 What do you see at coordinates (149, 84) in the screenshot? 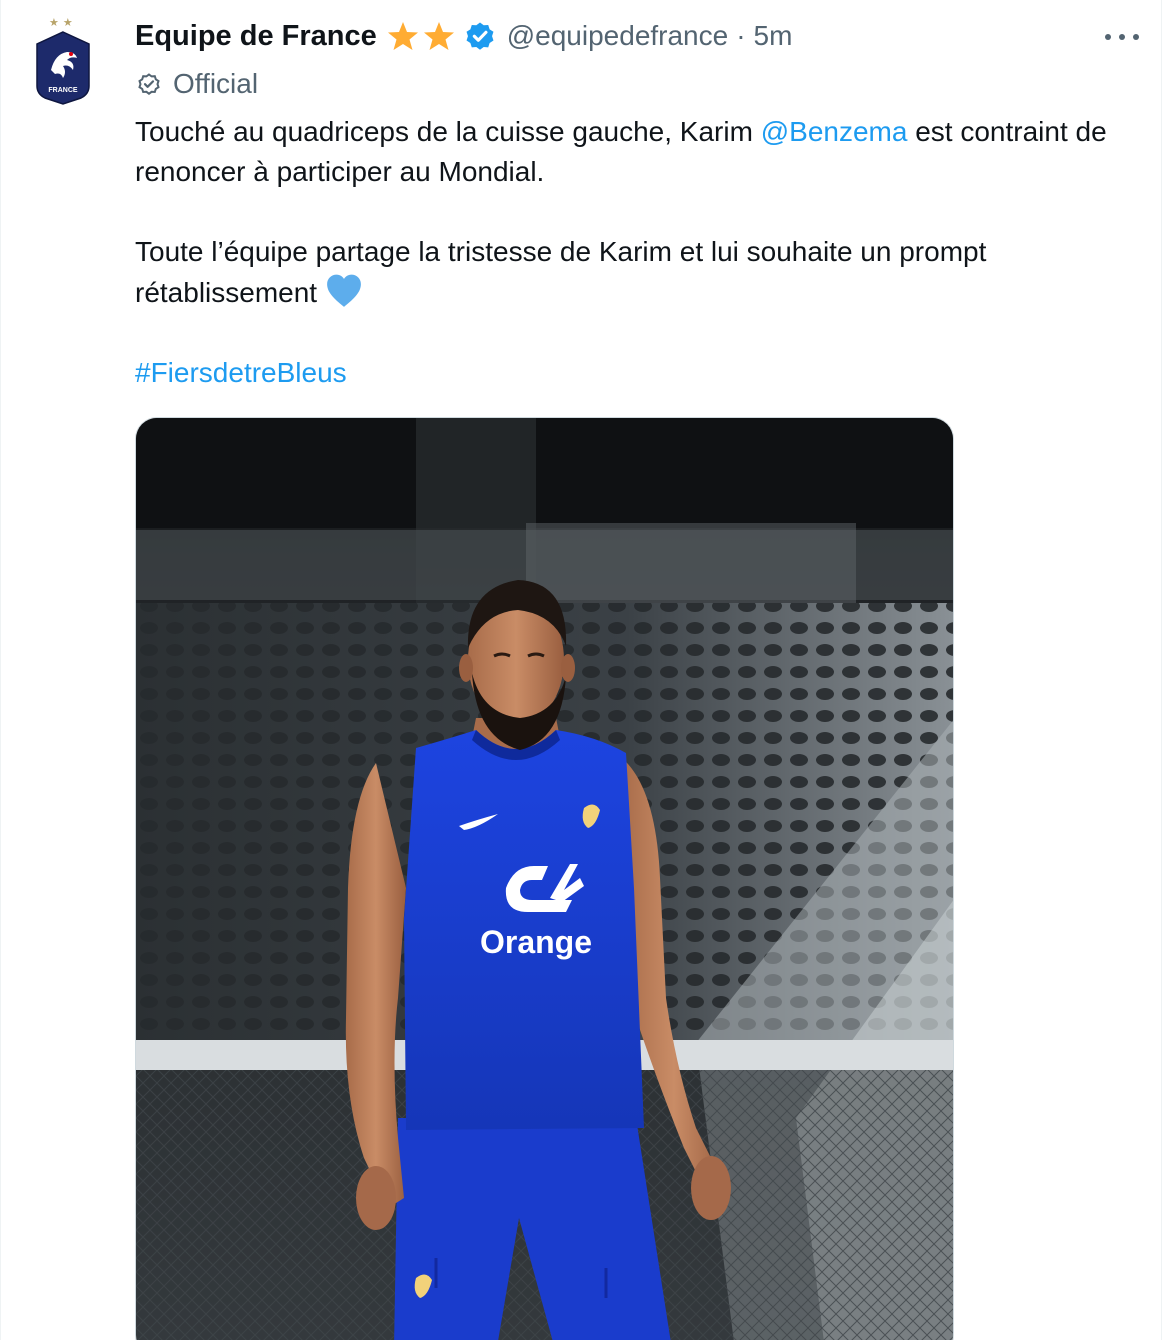
I see `official-check-icon` at bounding box center [149, 84].